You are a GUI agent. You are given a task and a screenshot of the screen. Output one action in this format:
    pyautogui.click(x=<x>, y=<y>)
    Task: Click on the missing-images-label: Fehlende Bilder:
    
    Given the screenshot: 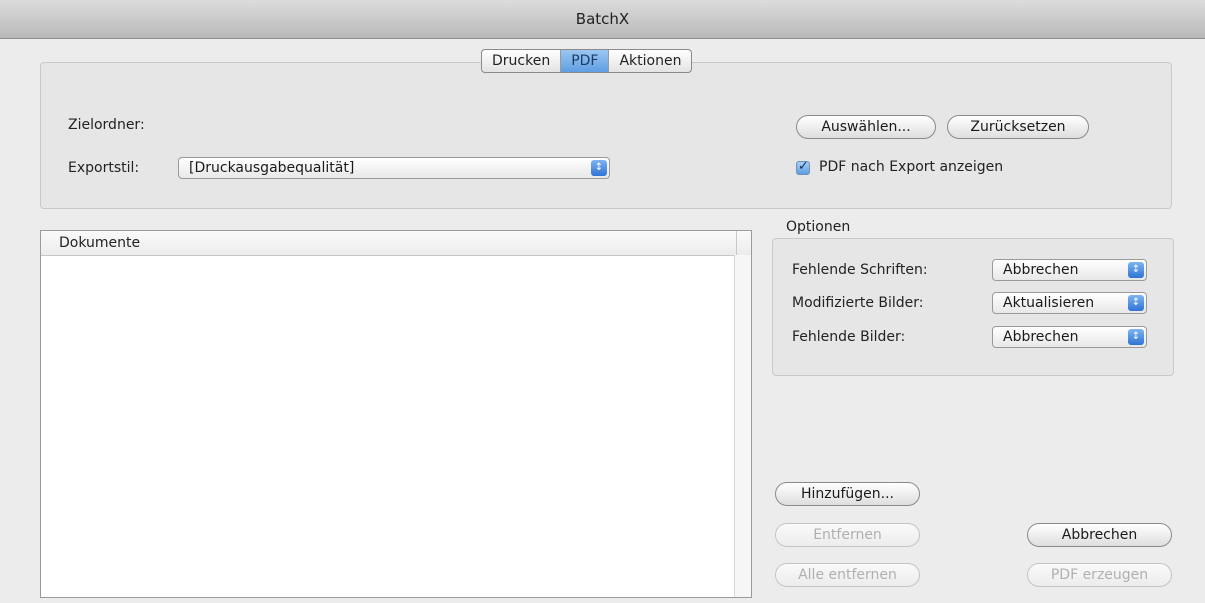 What is the action you would take?
    pyautogui.click(x=849, y=337)
    